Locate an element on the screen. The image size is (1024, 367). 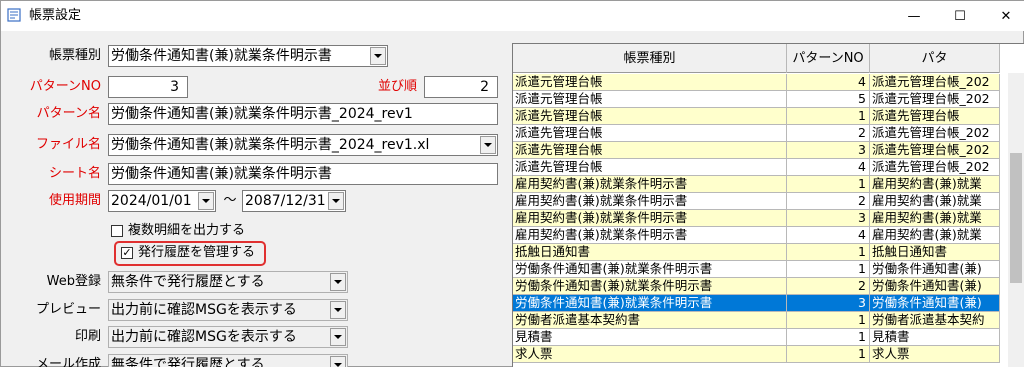
table-row: 雇用契約書(兼)就業条件明示書 2 雇用契約書(兼)就業 is located at coordinates (756, 201).